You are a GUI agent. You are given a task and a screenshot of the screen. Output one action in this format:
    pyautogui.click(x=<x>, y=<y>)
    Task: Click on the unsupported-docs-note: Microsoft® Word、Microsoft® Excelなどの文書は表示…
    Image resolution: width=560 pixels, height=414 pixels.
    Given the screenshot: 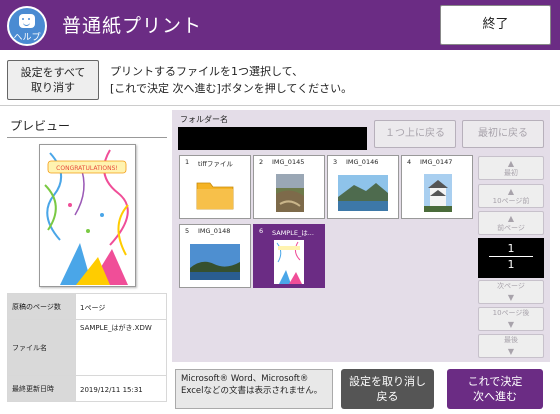 What is the action you would take?
    pyautogui.click(x=254, y=389)
    